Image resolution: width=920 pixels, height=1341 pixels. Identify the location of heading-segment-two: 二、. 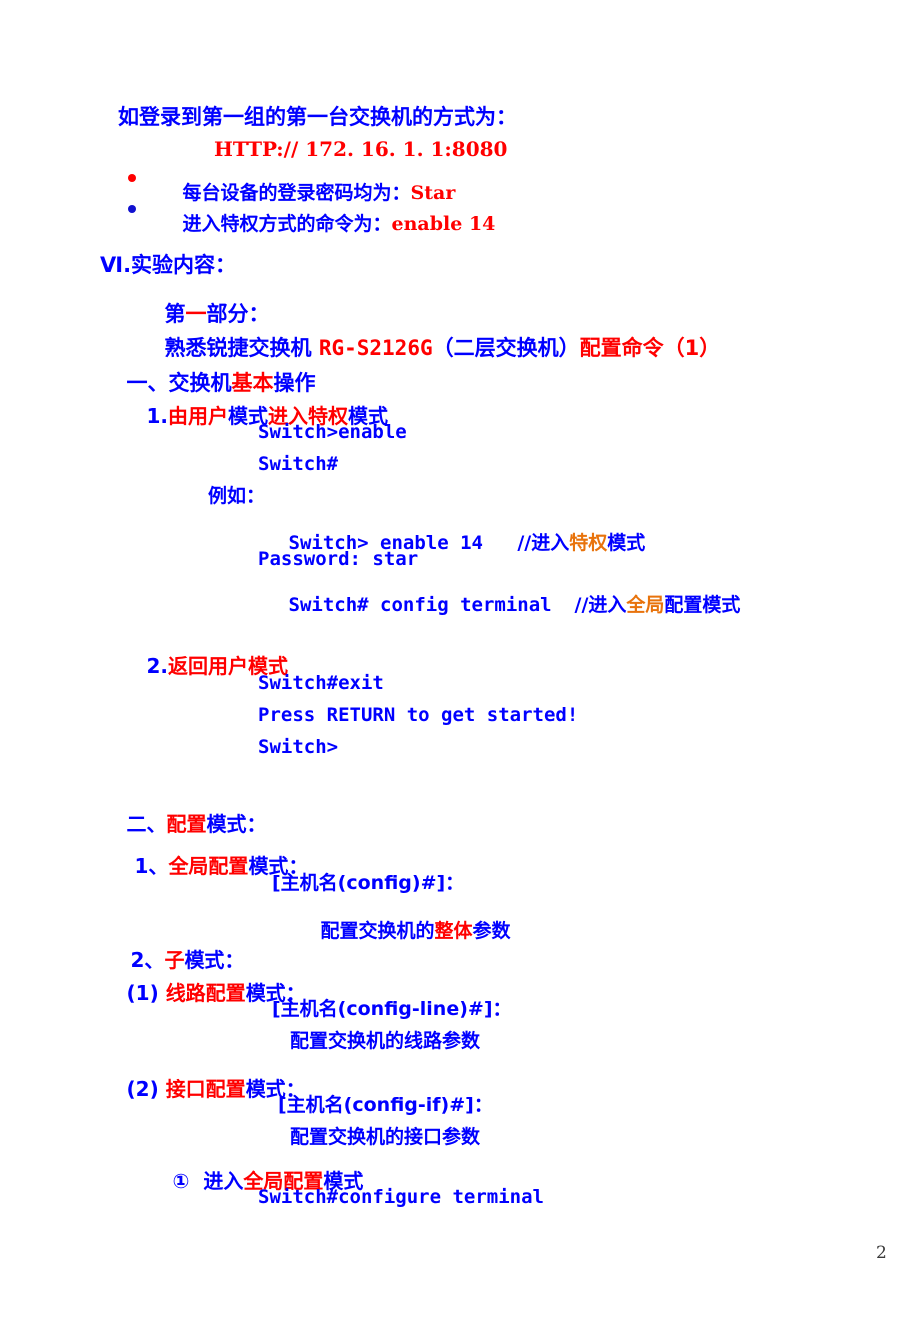
(146, 824).